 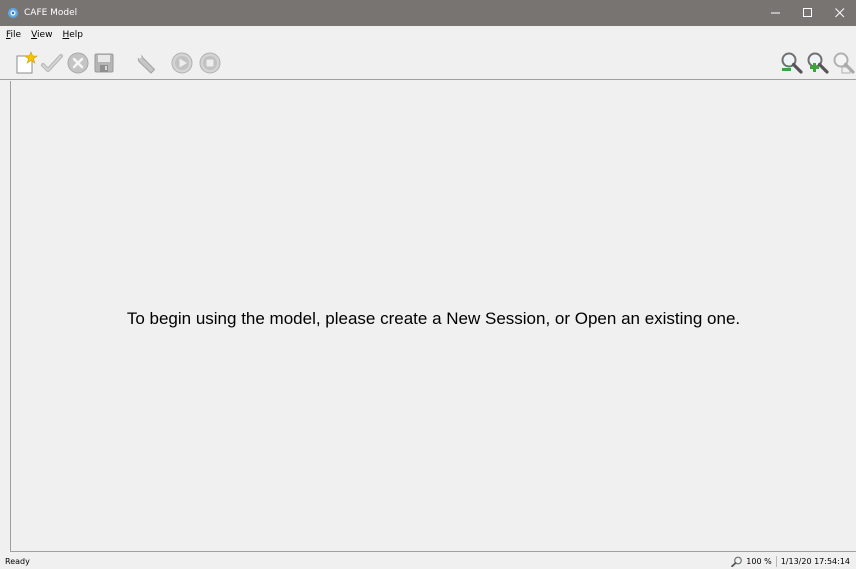 I want to click on zoom-out-button, so click(x=792, y=63).